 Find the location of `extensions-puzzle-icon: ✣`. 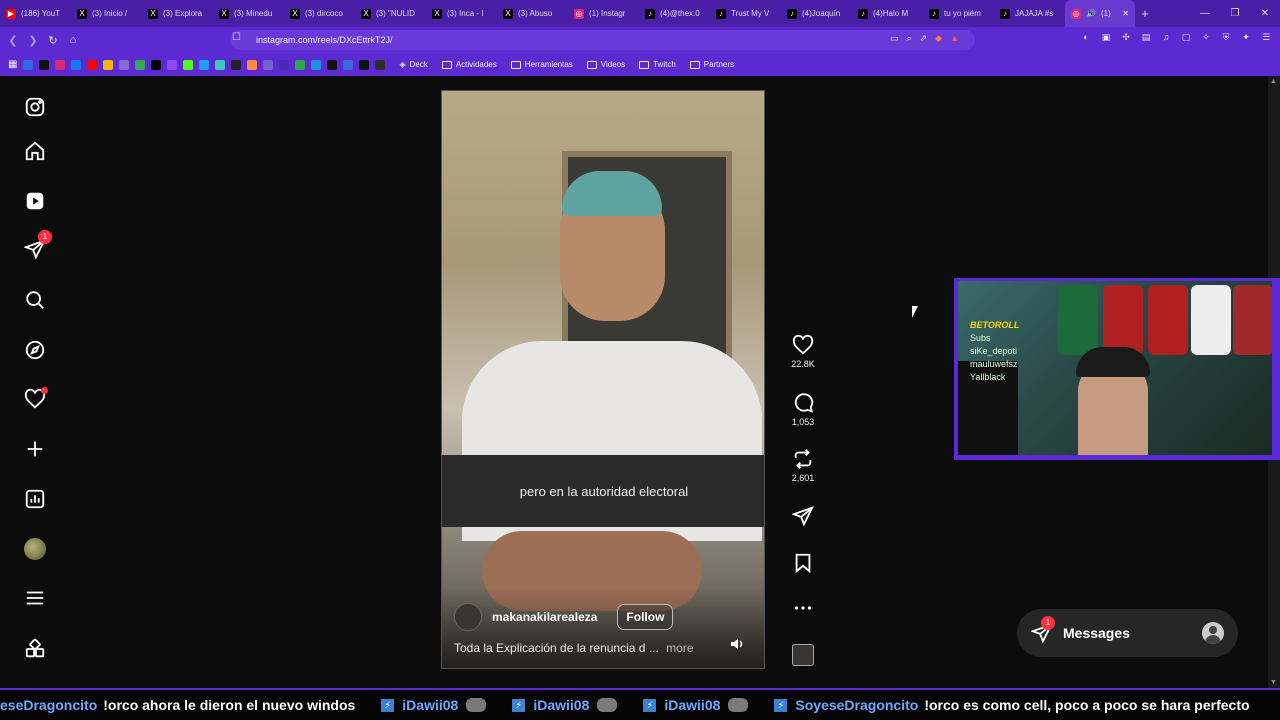

extensions-puzzle-icon: ✣ is located at coordinates (1126, 37).